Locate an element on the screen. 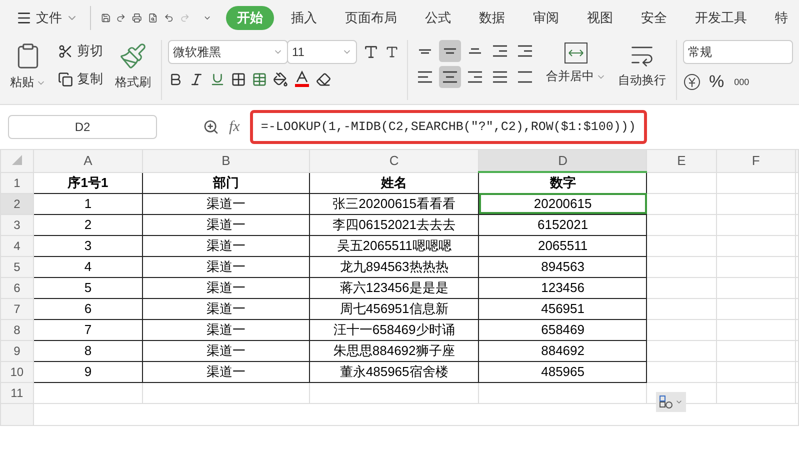  table-cell: 894563 is located at coordinates (562, 266).